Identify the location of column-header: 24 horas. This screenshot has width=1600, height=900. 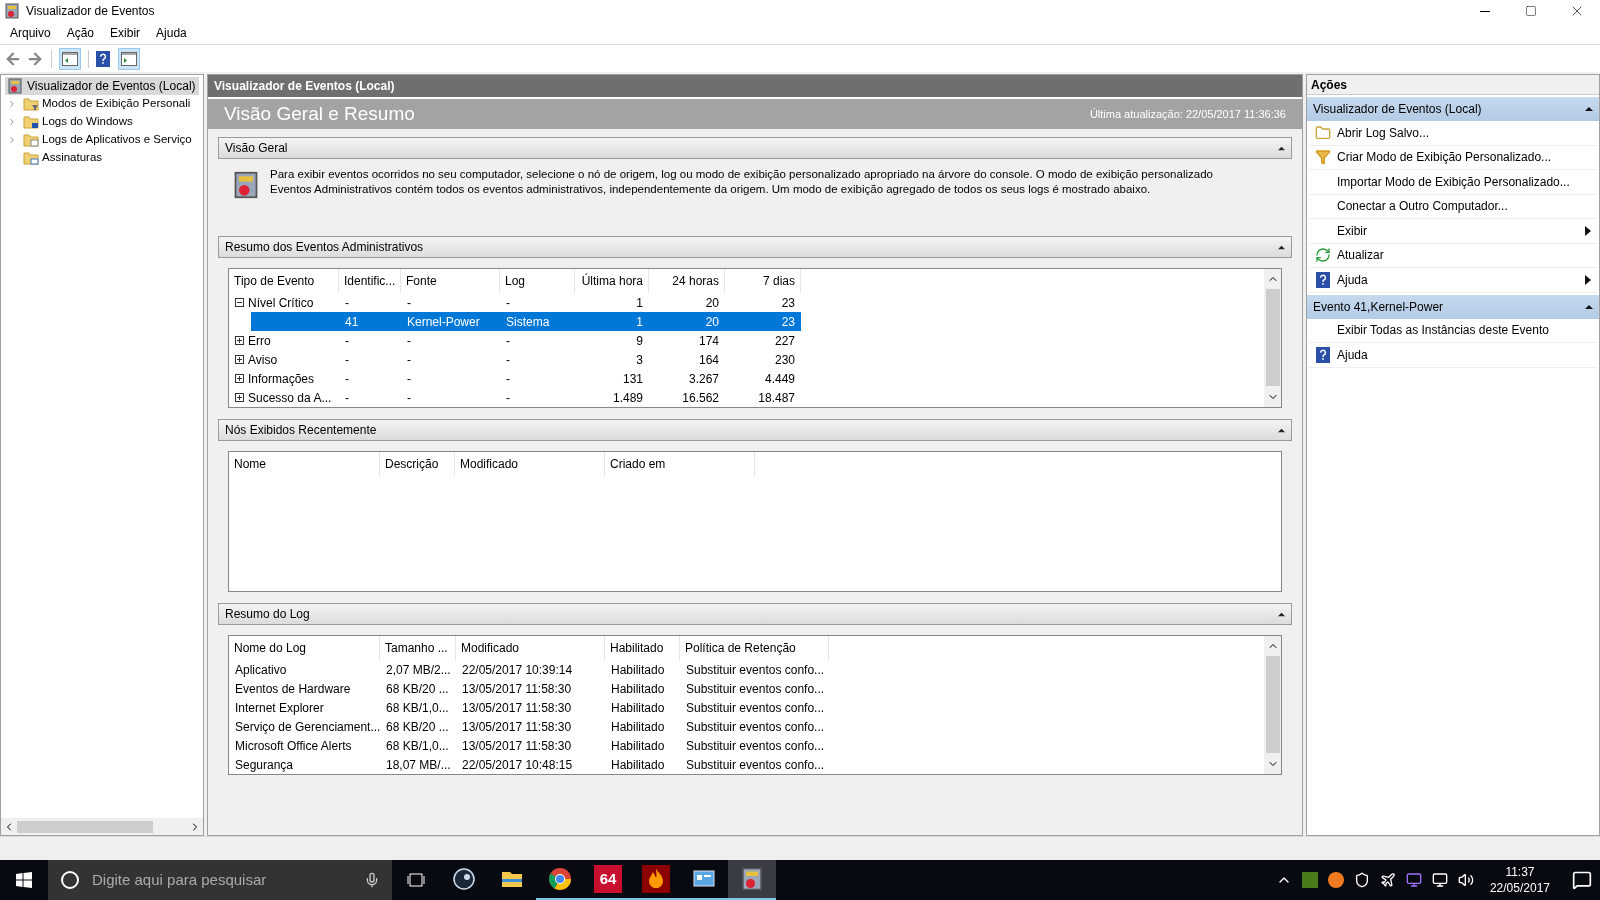
(687, 281).